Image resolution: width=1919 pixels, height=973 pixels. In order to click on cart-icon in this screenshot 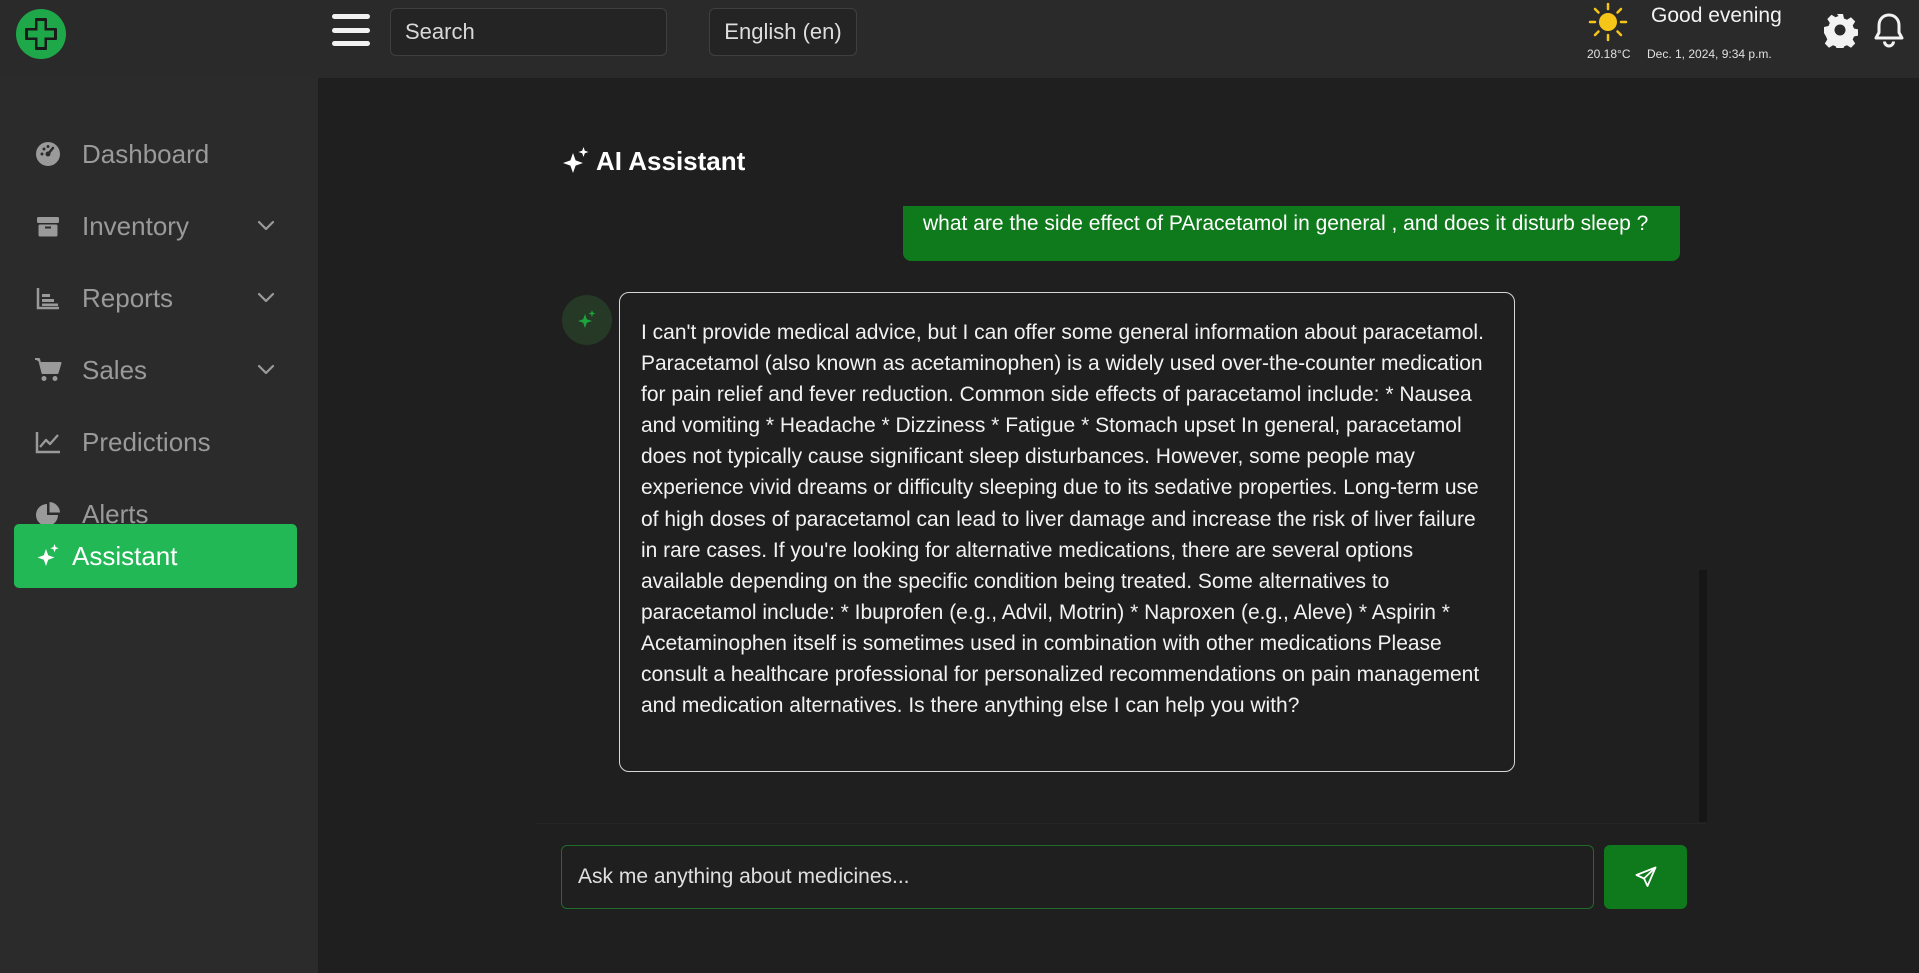, I will do `click(48, 370)`.